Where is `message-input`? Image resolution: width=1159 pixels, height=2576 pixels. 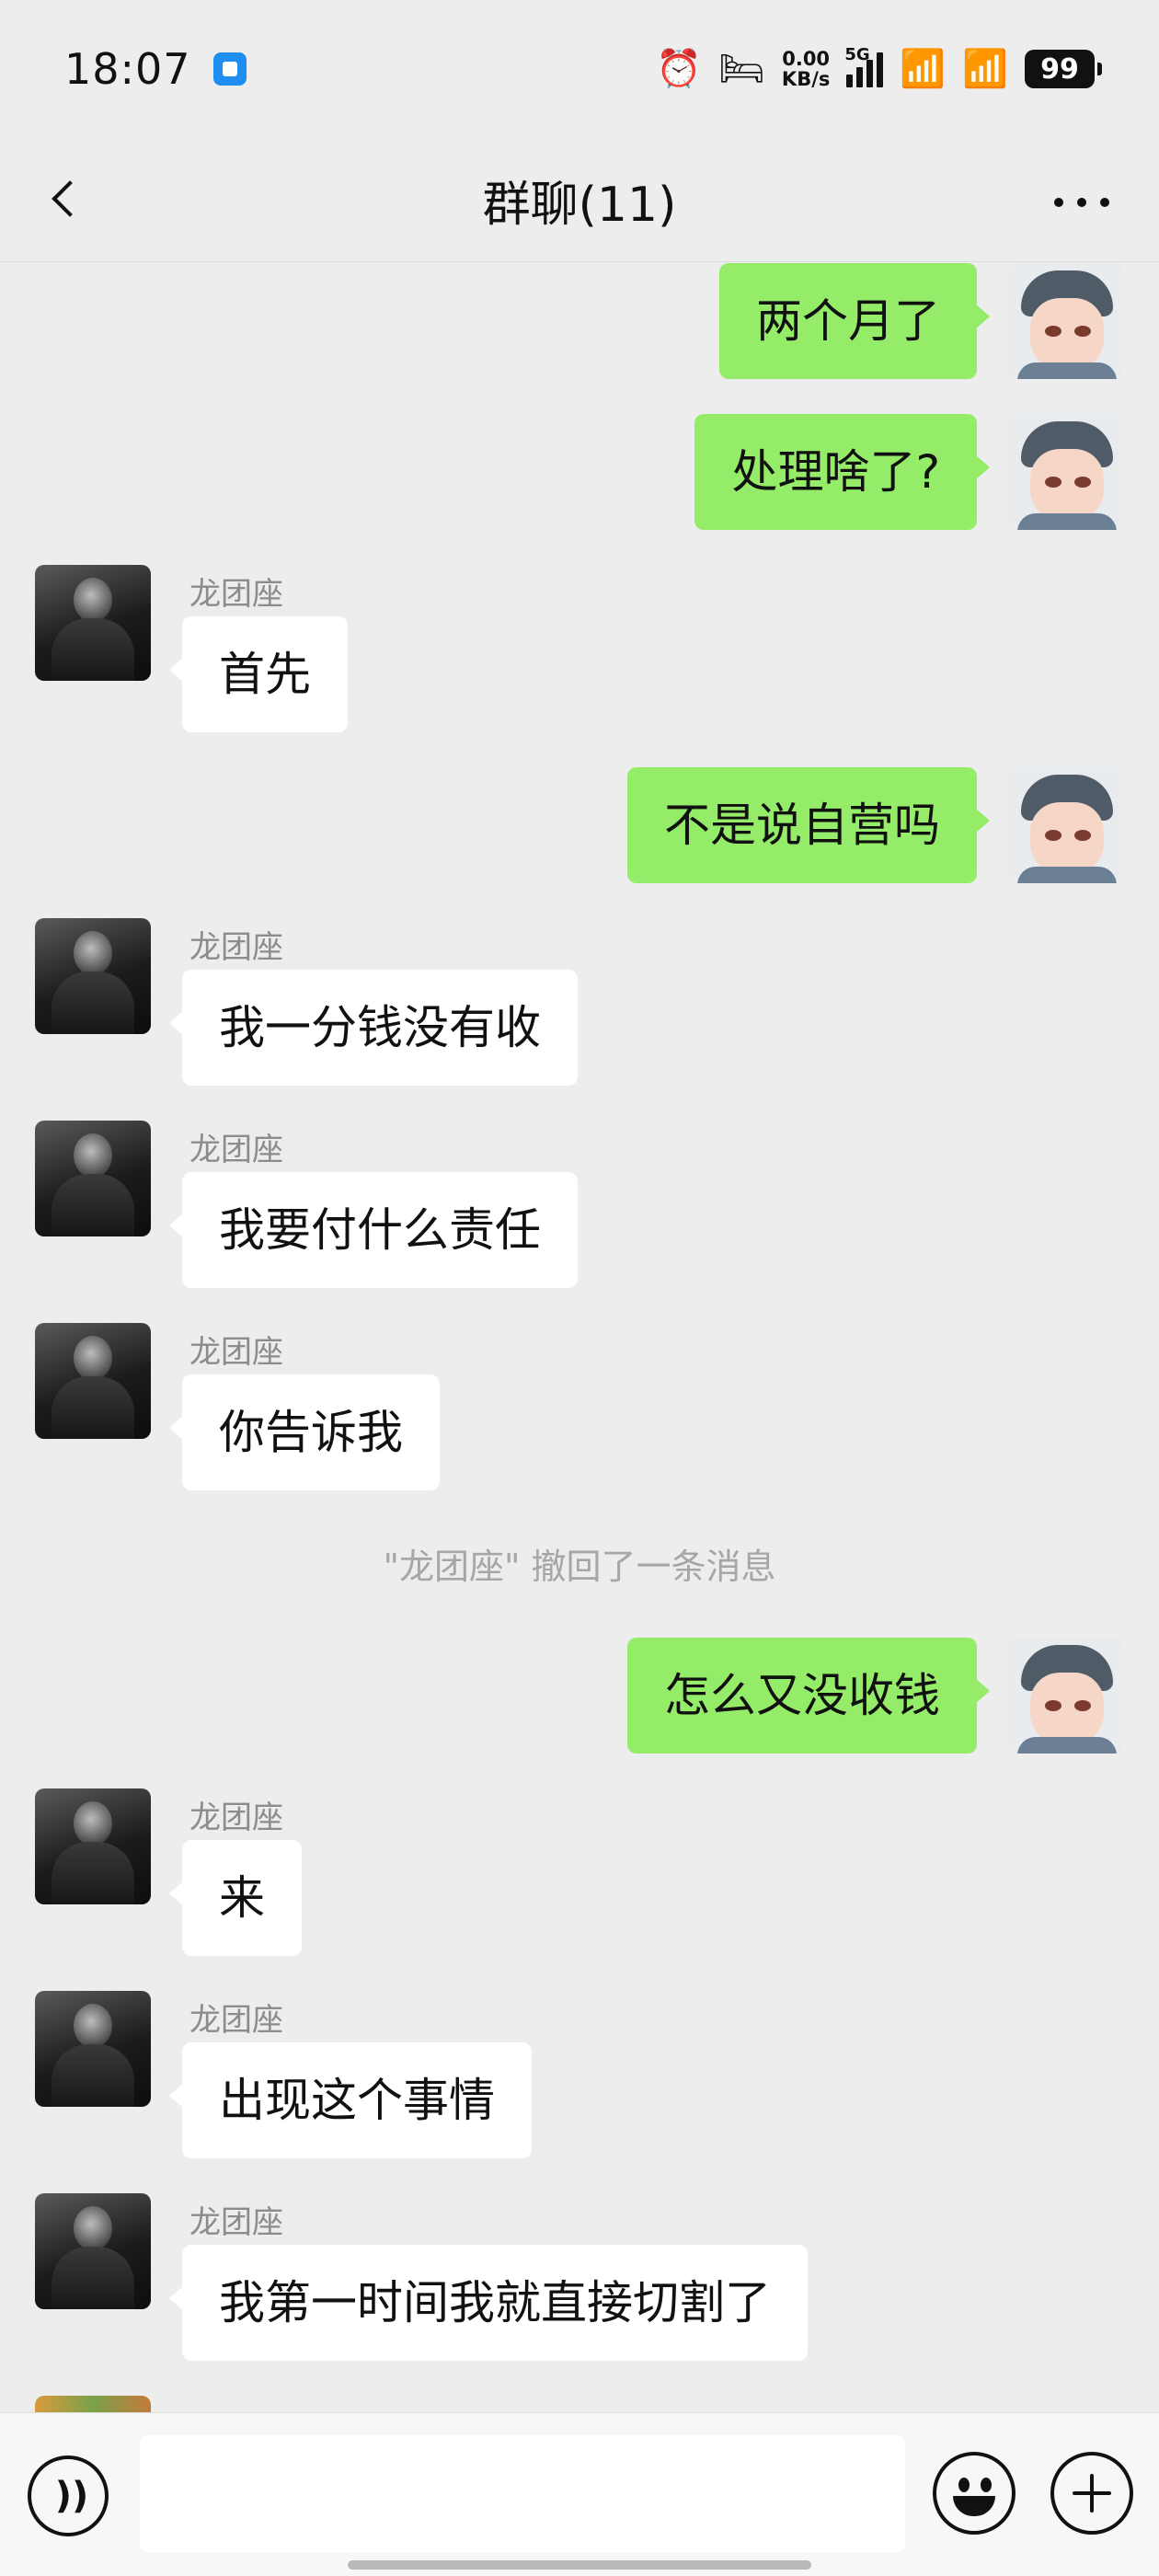 message-input is located at coordinates (522, 2494).